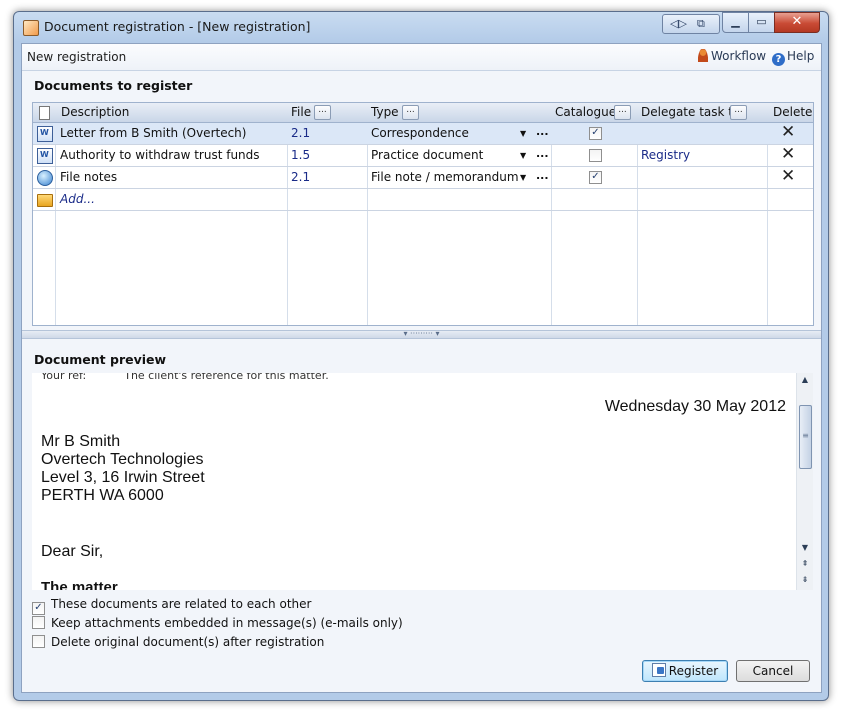  What do you see at coordinates (420, 133) in the screenshot?
I see `row-type: Correspondence` at bounding box center [420, 133].